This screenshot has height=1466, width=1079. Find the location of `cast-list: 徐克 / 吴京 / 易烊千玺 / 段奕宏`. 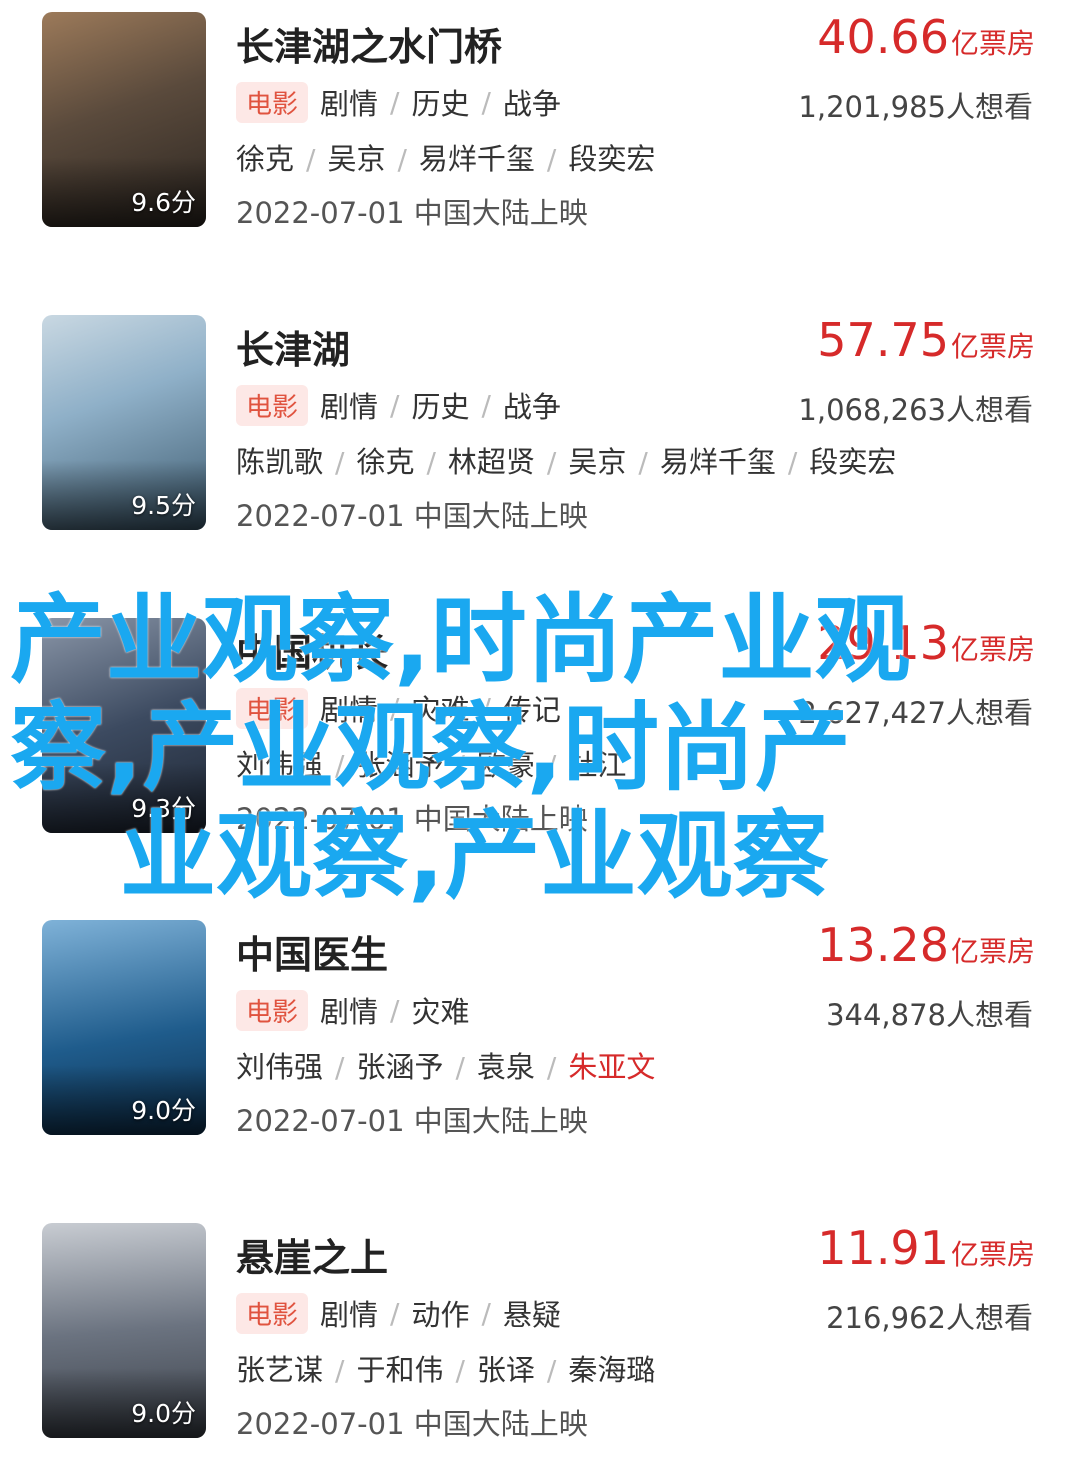

cast-list: 徐克 / 吴京 / 易烊千玺 / 段奕宏 is located at coordinates (445, 157).